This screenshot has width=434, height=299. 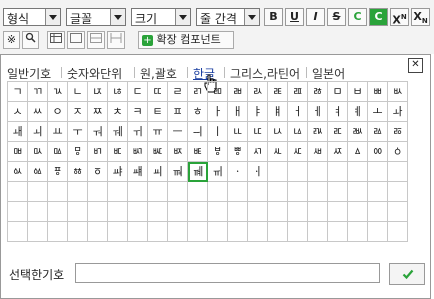 What do you see at coordinates (258, 172) in the screenshot?
I see `symbol-cell: ㆎ` at bounding box center [258, 172].